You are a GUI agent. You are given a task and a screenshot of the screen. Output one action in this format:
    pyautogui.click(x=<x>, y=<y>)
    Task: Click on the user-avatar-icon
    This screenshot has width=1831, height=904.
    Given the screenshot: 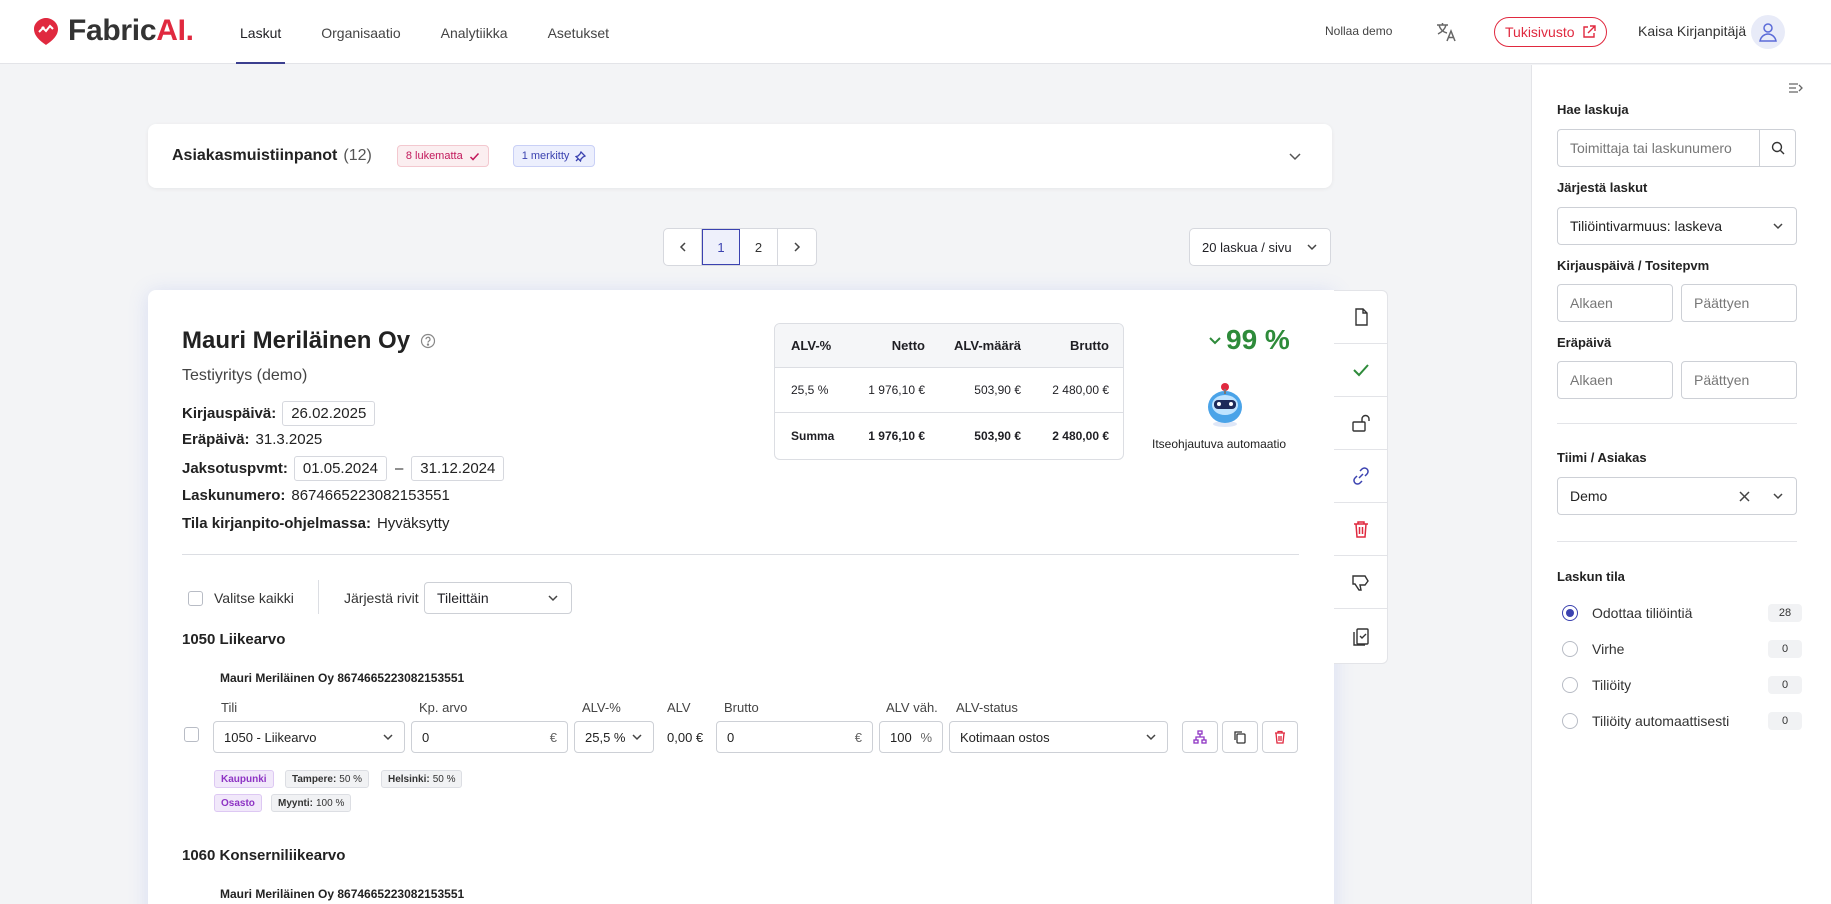 What is the action you would take?
    pyautogui.click(x=1768, y=32)
    